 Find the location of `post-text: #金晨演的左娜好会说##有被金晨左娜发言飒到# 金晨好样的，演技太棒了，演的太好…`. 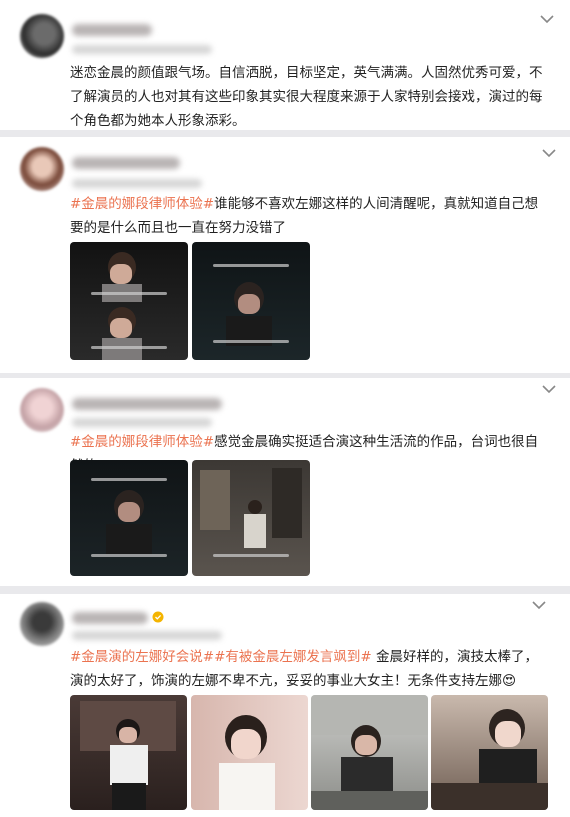

post-text: #金晨演的左娜好会说##有被金晨左娜发言飒到# 金晨好样的，演技太棒了，演的太好… is located at coordinates (304, 669).